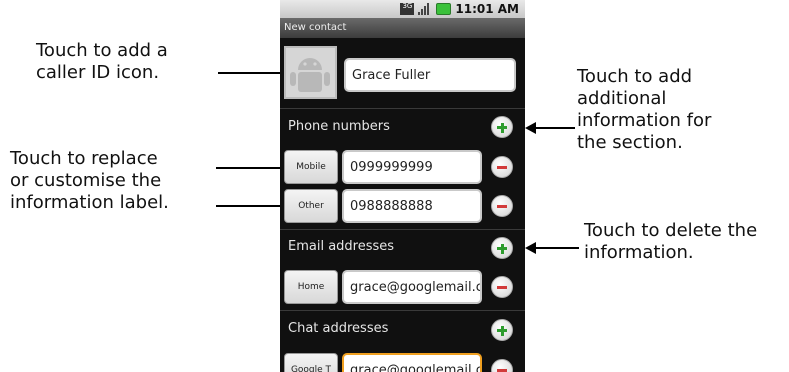 The image size is (789, 372). What do you see at coordinates (412, 362) in the screenshot?
I see `chat-field: grace@googlemail.c` at bounding box center [412, 362].